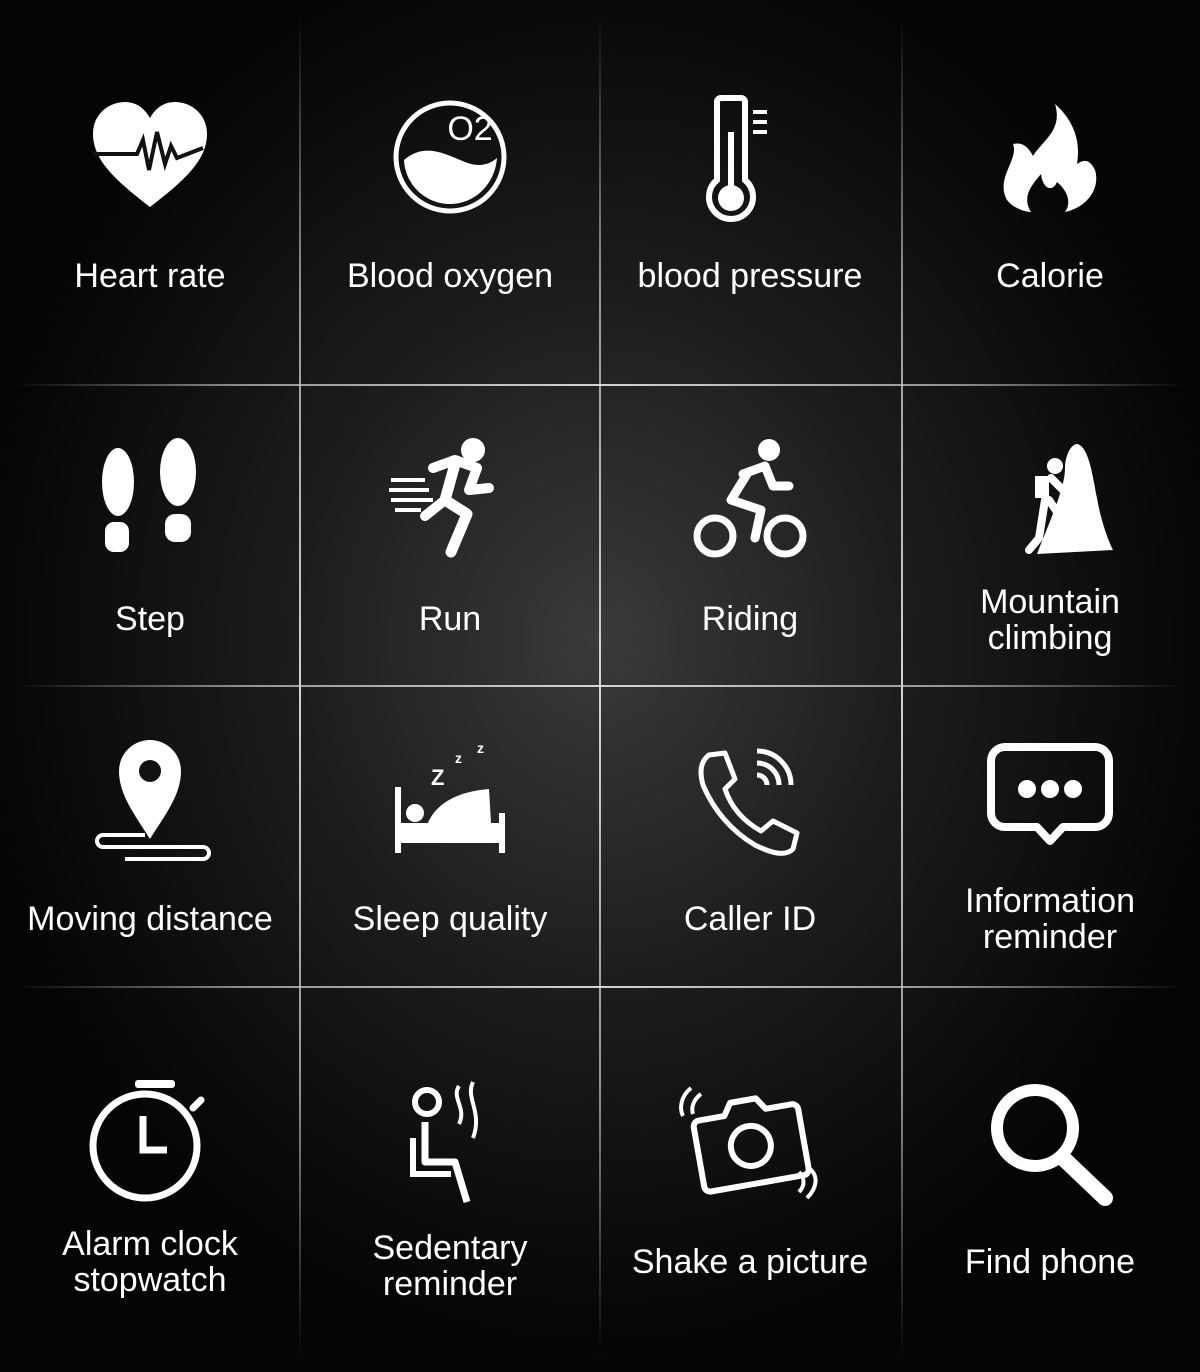 This screenshot has height=1372, width=1200. I want to click on feature-sedentary-reminder: Sedentary reminder, so click(450, 1180).